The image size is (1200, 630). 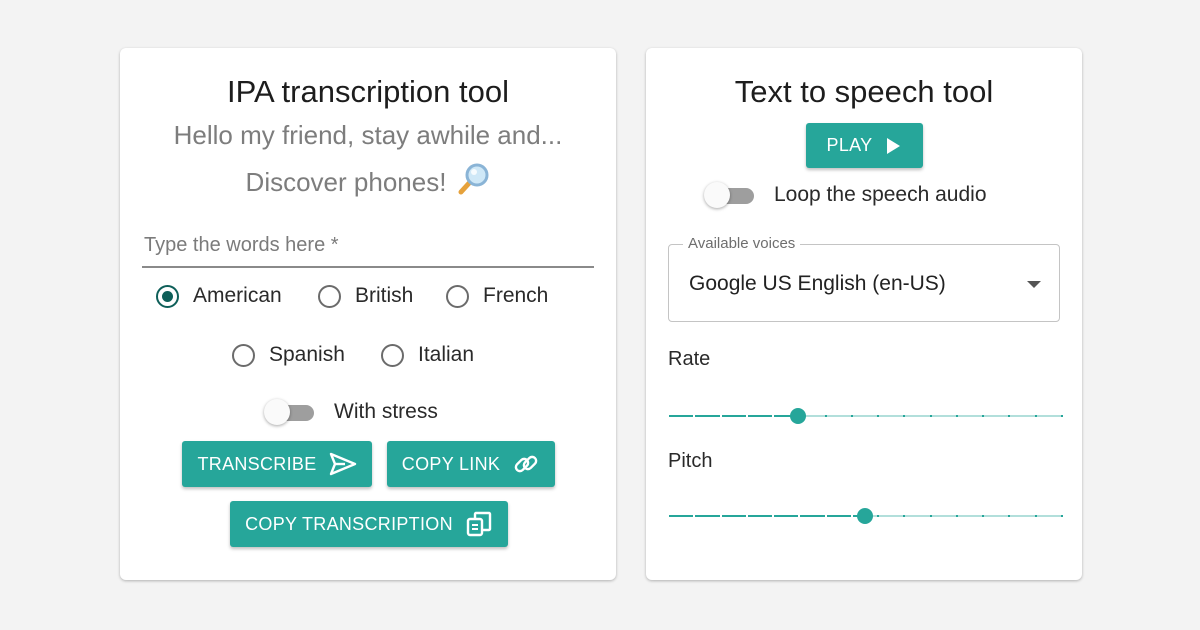 I want to click on loop-toggle, so click(x=730, y=195).